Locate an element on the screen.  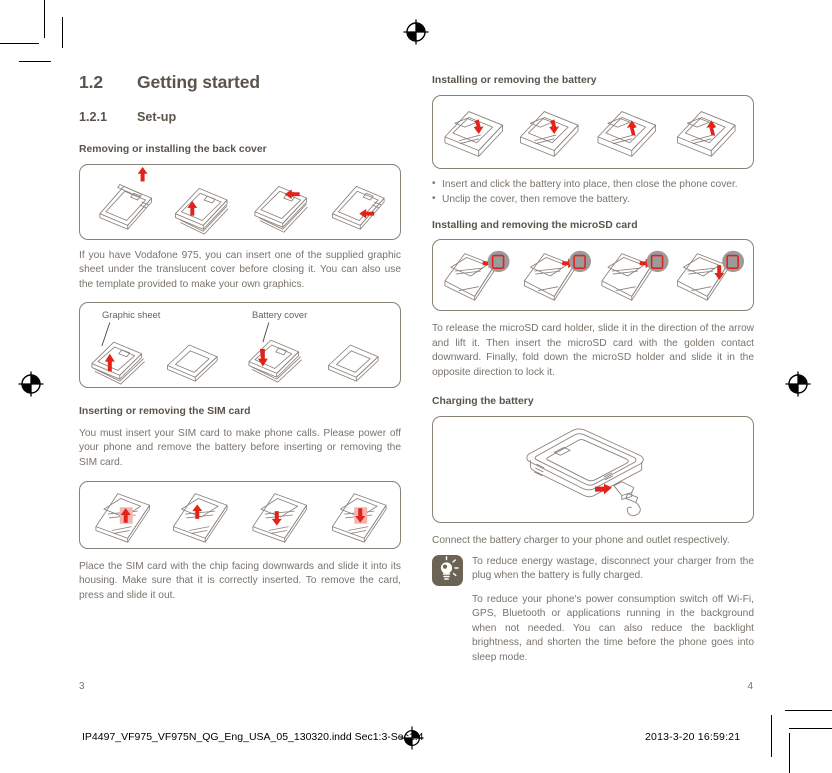
section-number: 1.2 is located at coordinates (91, 82).